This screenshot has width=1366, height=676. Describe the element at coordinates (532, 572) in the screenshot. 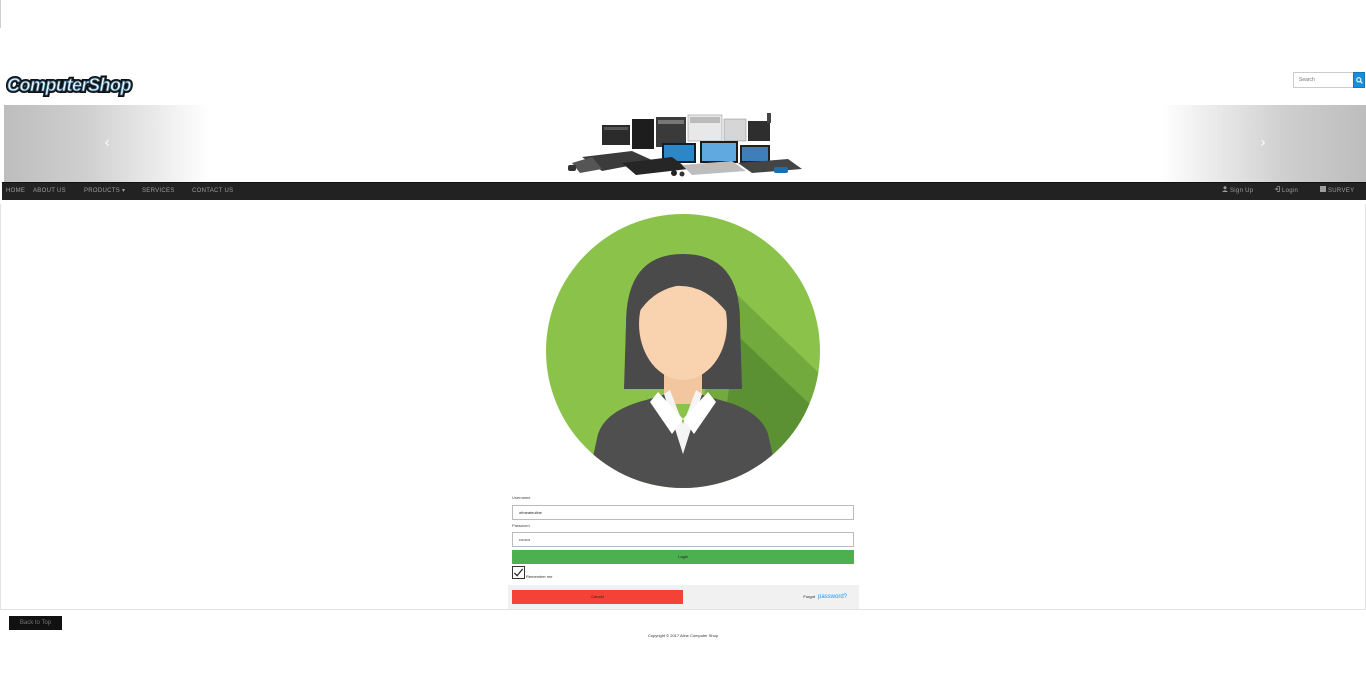

I see `remember-me: Remember me` at that location.